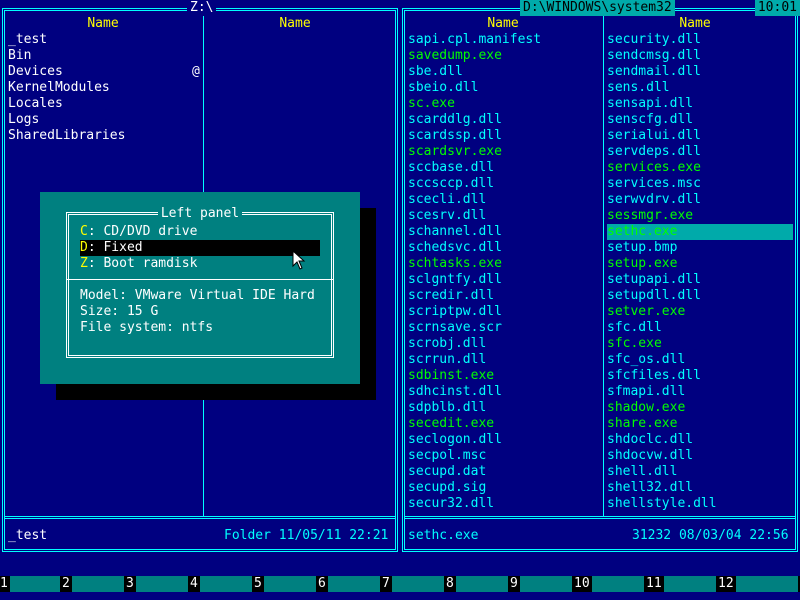 This screenshot has height=600, width=800. Describe the element at coordinates (542, 584) in the screenshot. I see `f9-key: 9` at that location.